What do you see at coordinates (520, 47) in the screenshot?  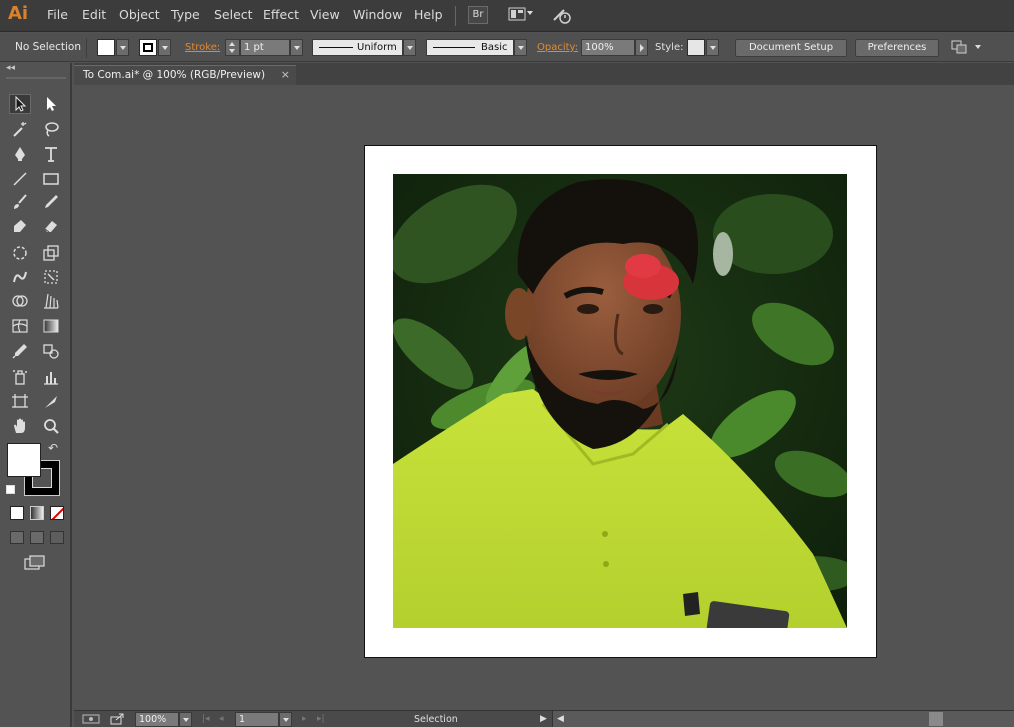 I see `brush-dropdown` at bounding box center [520, 47].